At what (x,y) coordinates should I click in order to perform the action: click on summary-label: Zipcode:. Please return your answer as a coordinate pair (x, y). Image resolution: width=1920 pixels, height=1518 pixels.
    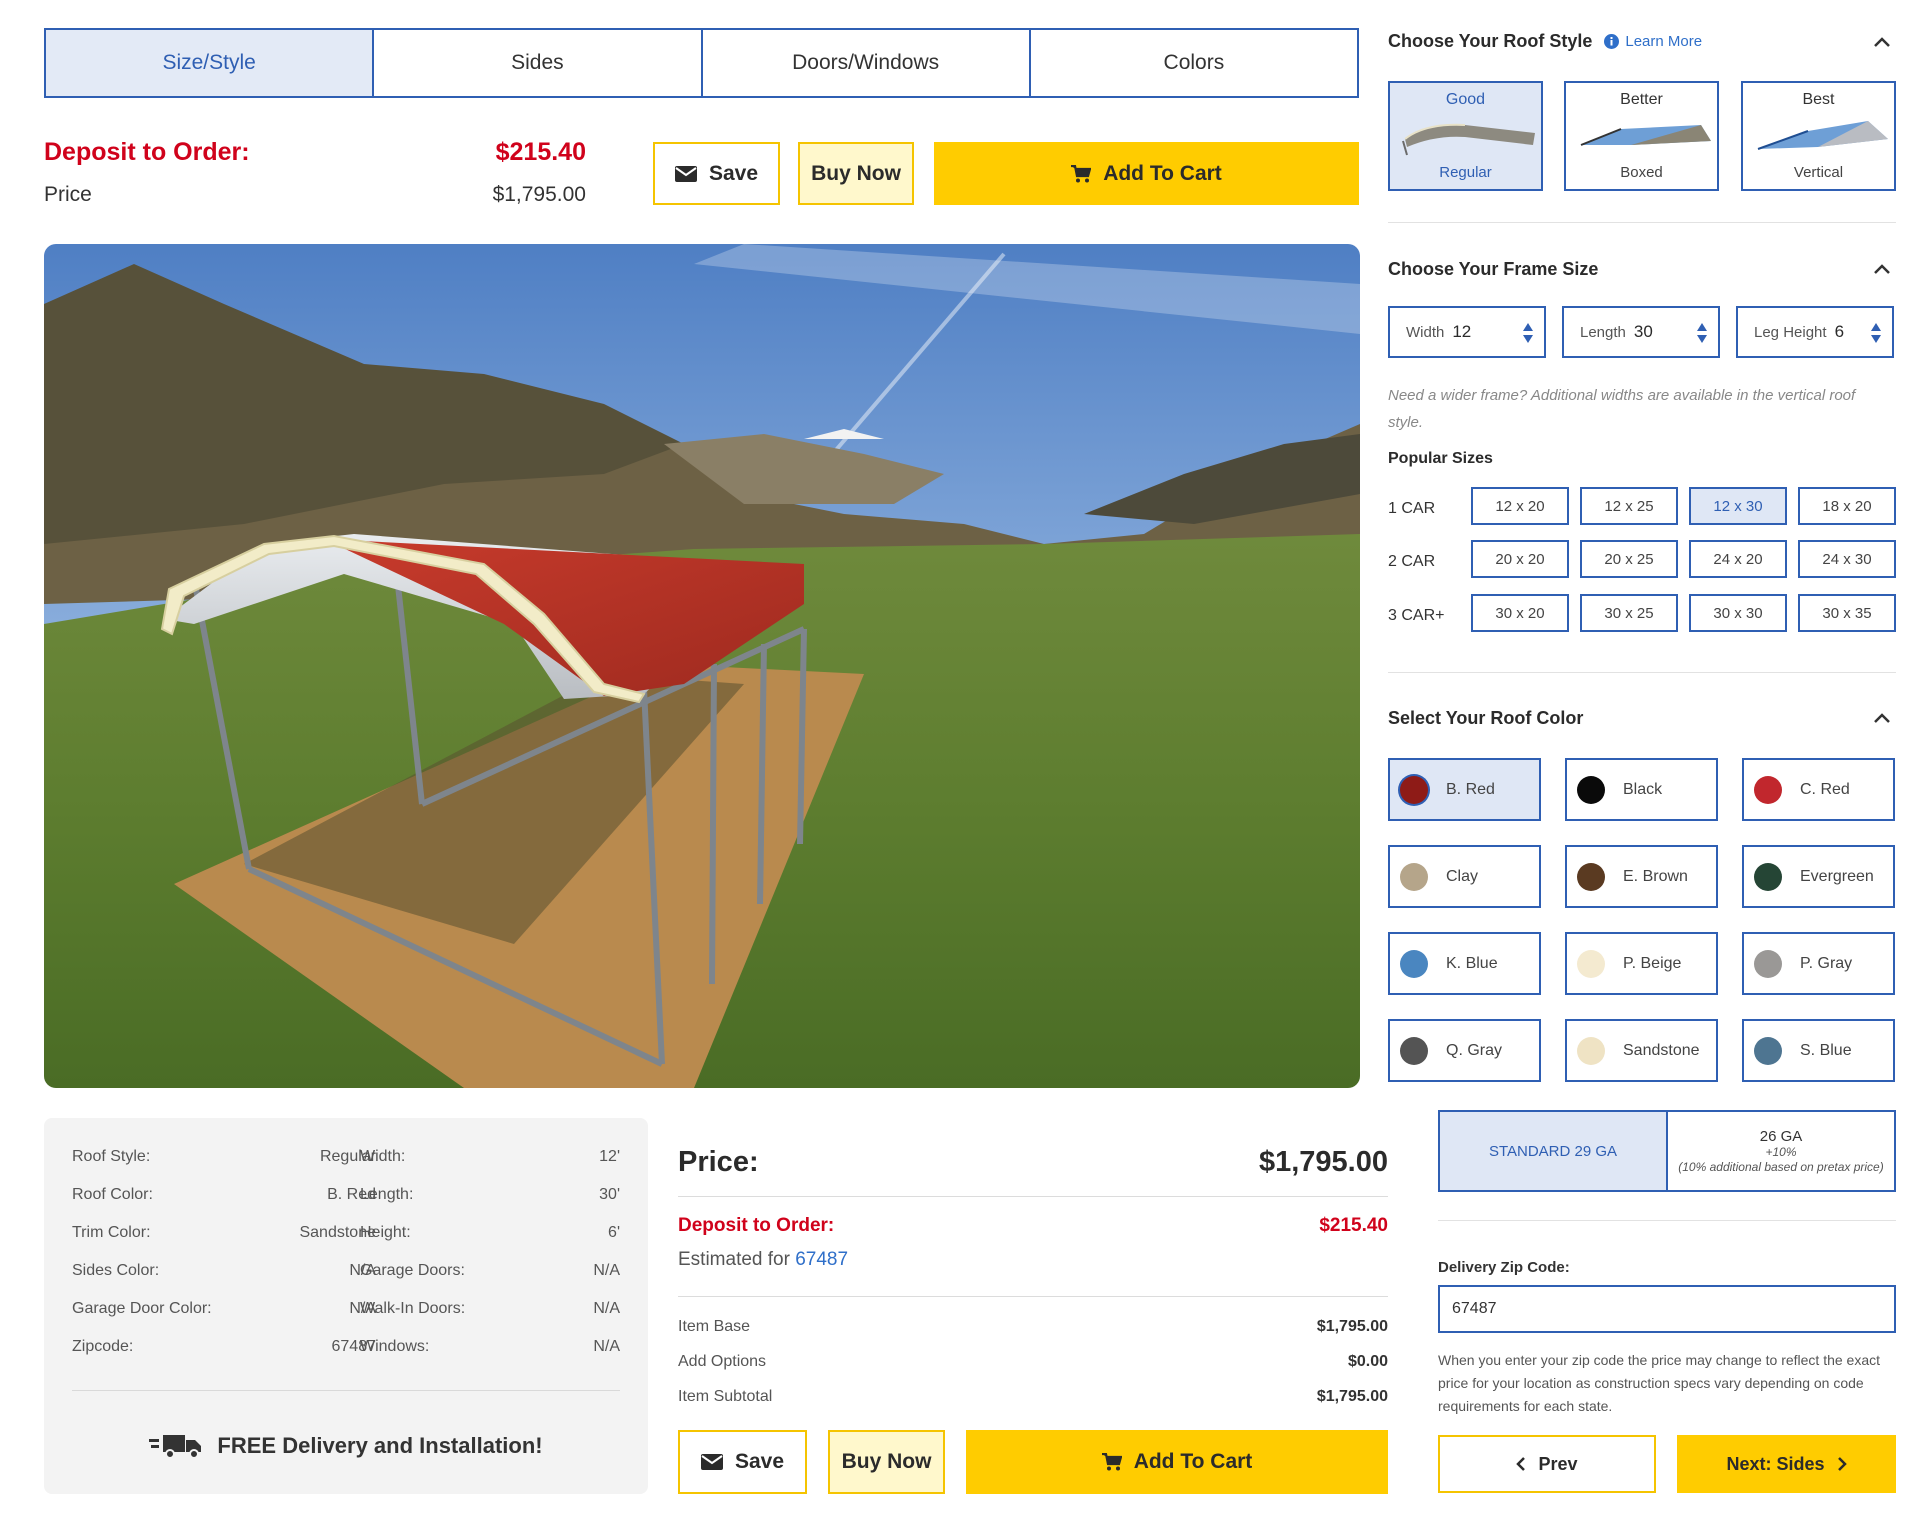
    Looking at the image, I should click on (103, 1346).